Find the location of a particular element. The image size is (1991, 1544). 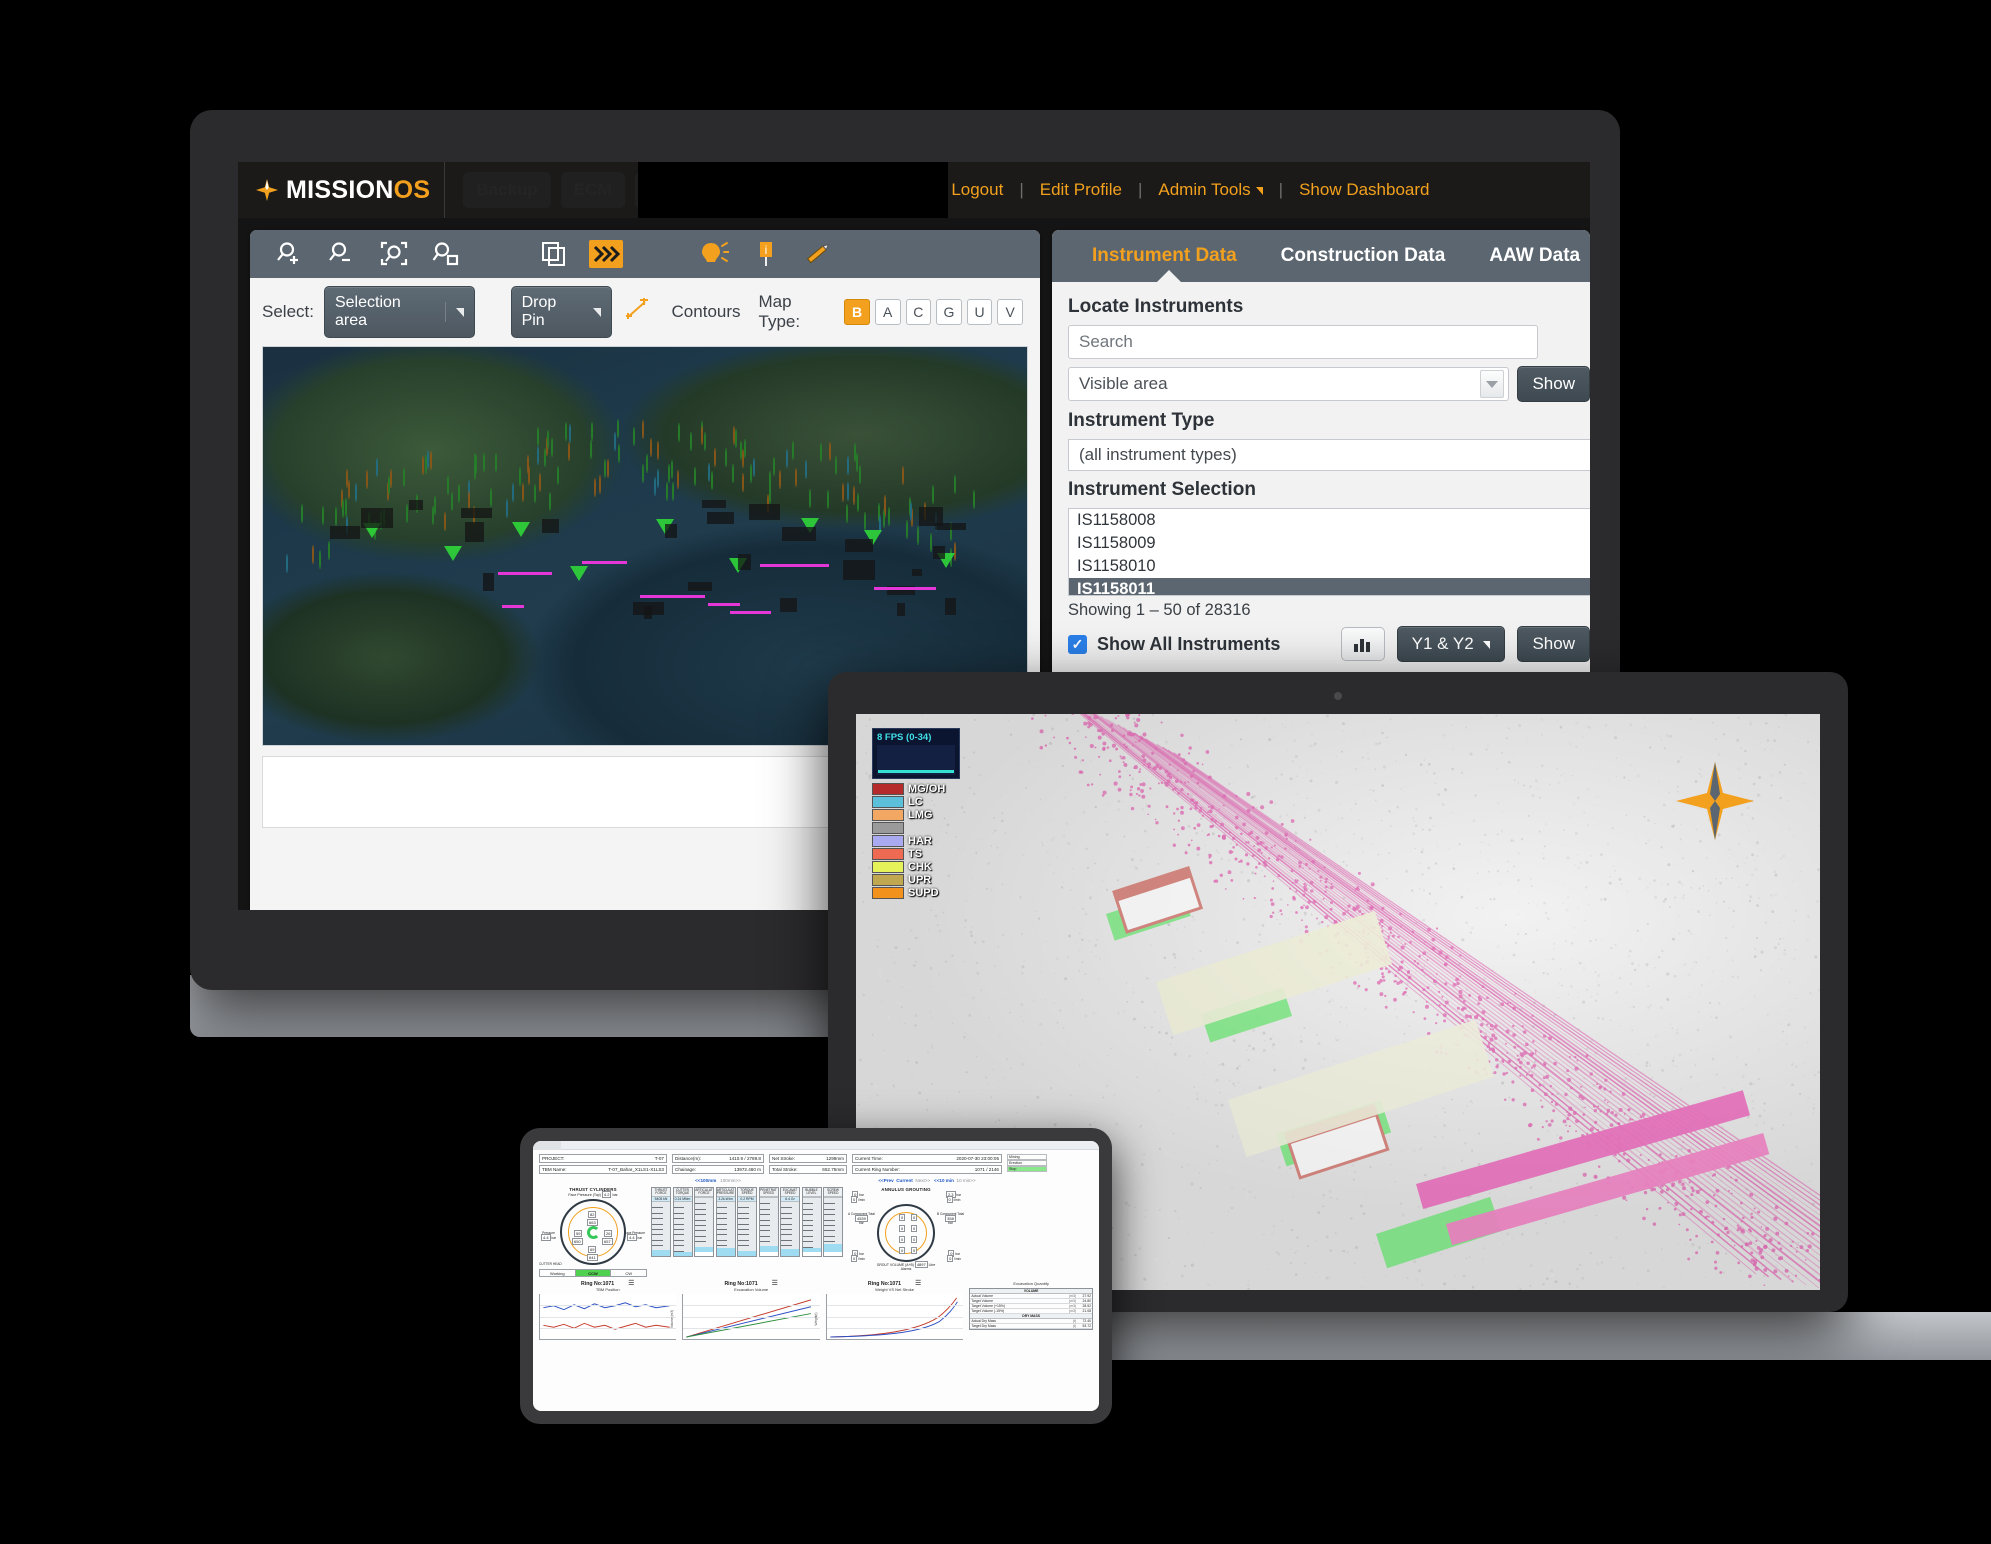

contours-label: Contours is located at coordinates (712, 312).